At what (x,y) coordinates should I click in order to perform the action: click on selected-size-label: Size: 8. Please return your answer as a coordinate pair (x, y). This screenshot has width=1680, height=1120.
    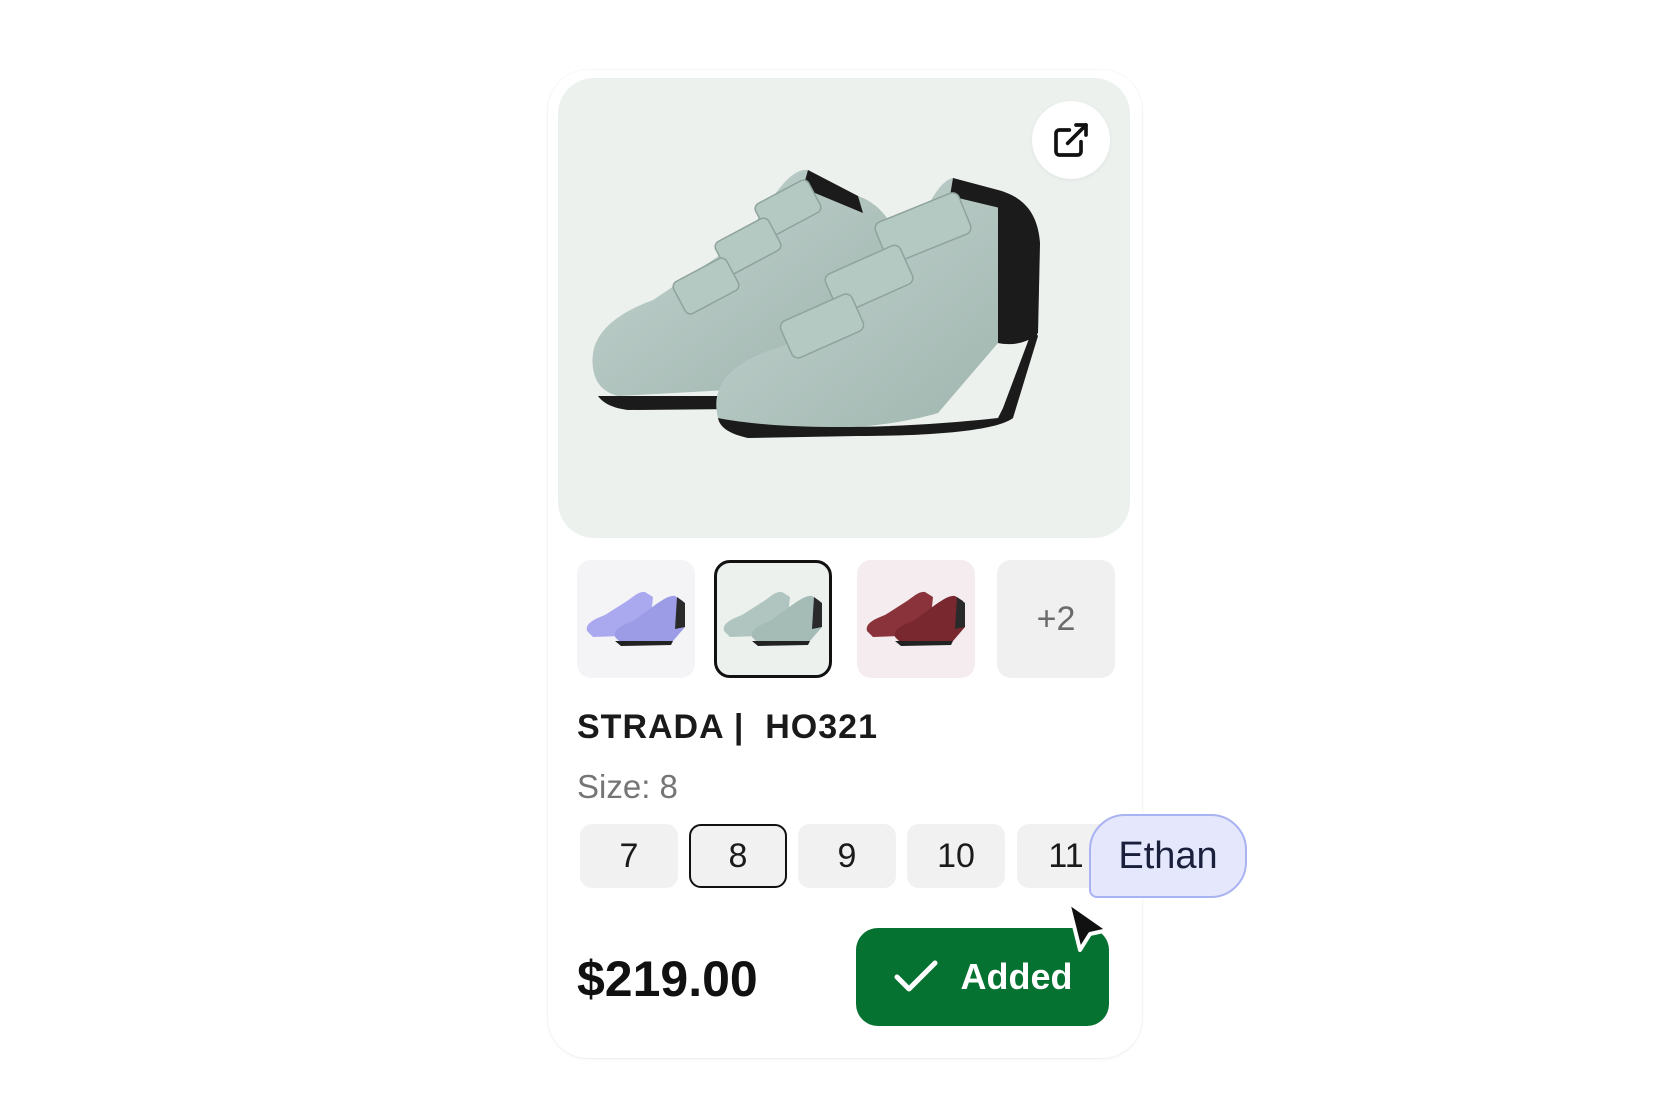
    Looking at the image, I should click on (627, 786).